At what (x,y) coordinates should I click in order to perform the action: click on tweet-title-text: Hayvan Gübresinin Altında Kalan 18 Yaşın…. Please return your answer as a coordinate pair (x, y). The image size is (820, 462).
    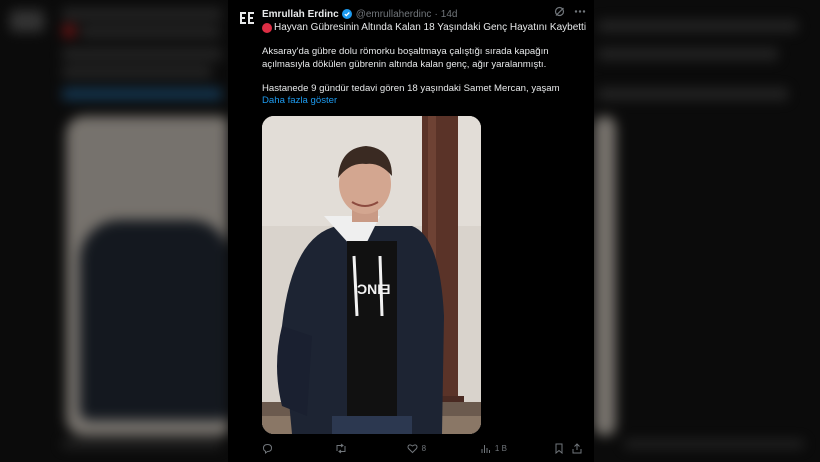
    Looking at the image, I should click on (430, 27).